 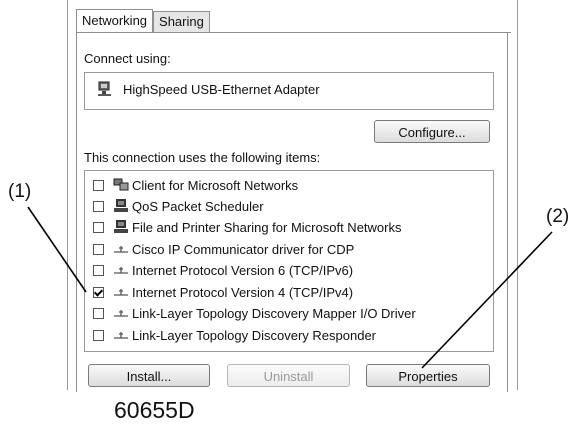 What do you see at coordinates (487, 300) in the screenshot?
I see `callout-2-line` at bounding box center [487, 300].